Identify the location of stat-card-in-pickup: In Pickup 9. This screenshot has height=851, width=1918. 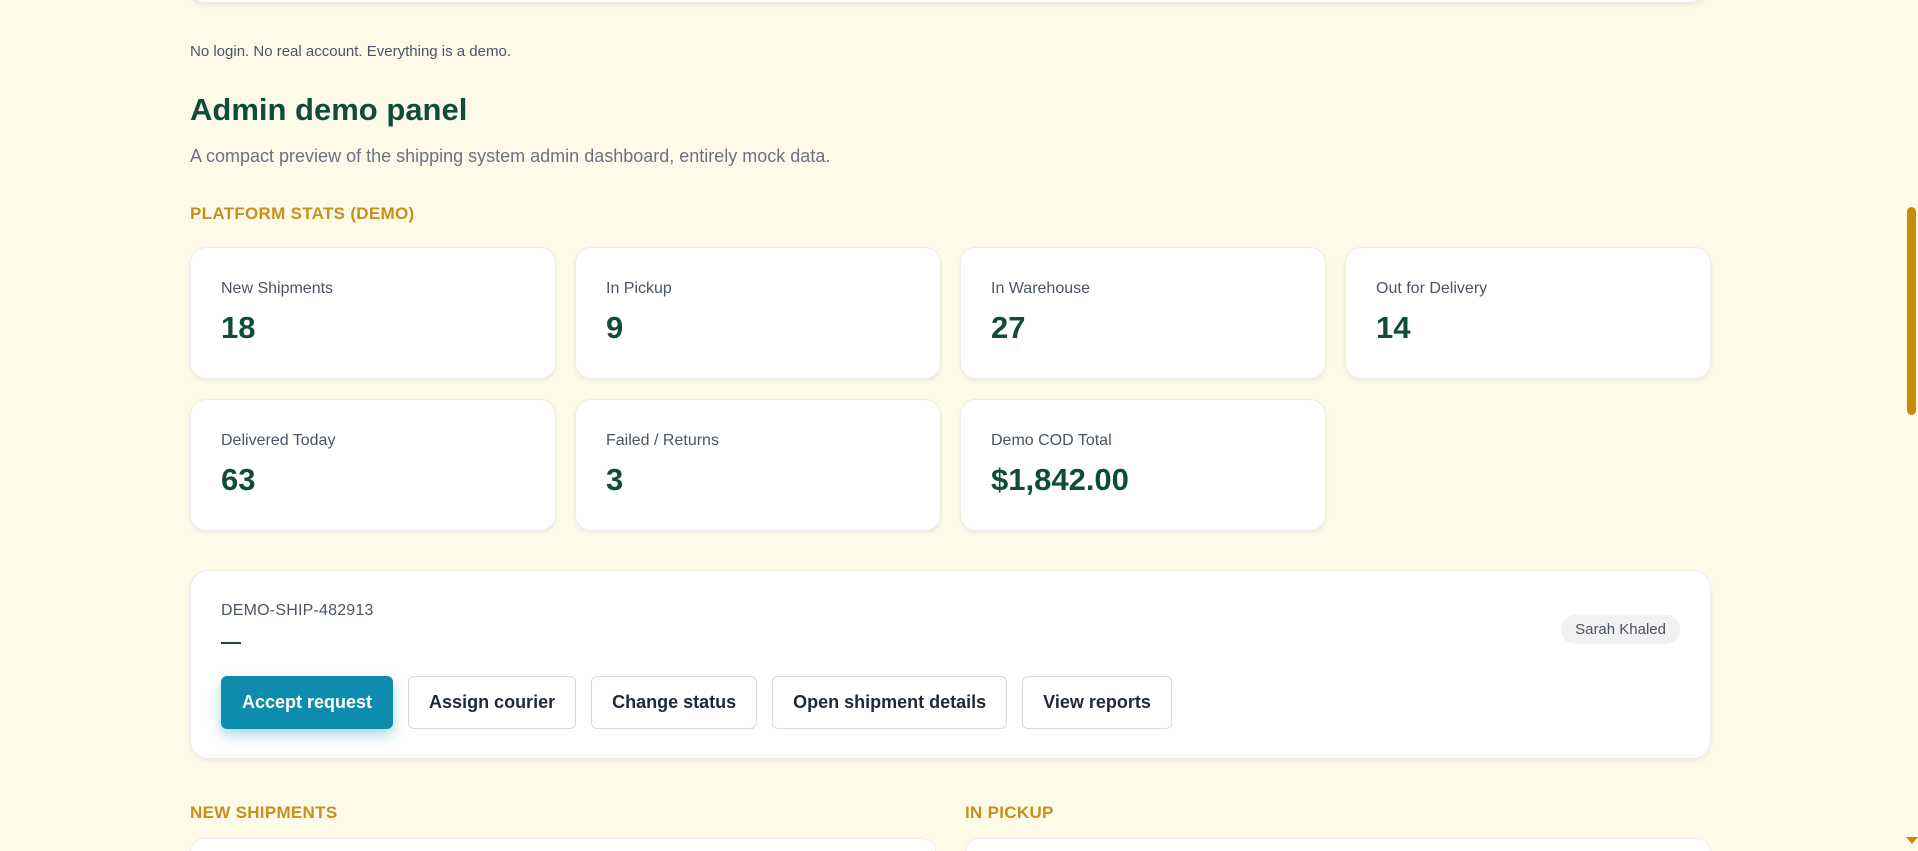
(758, 313).